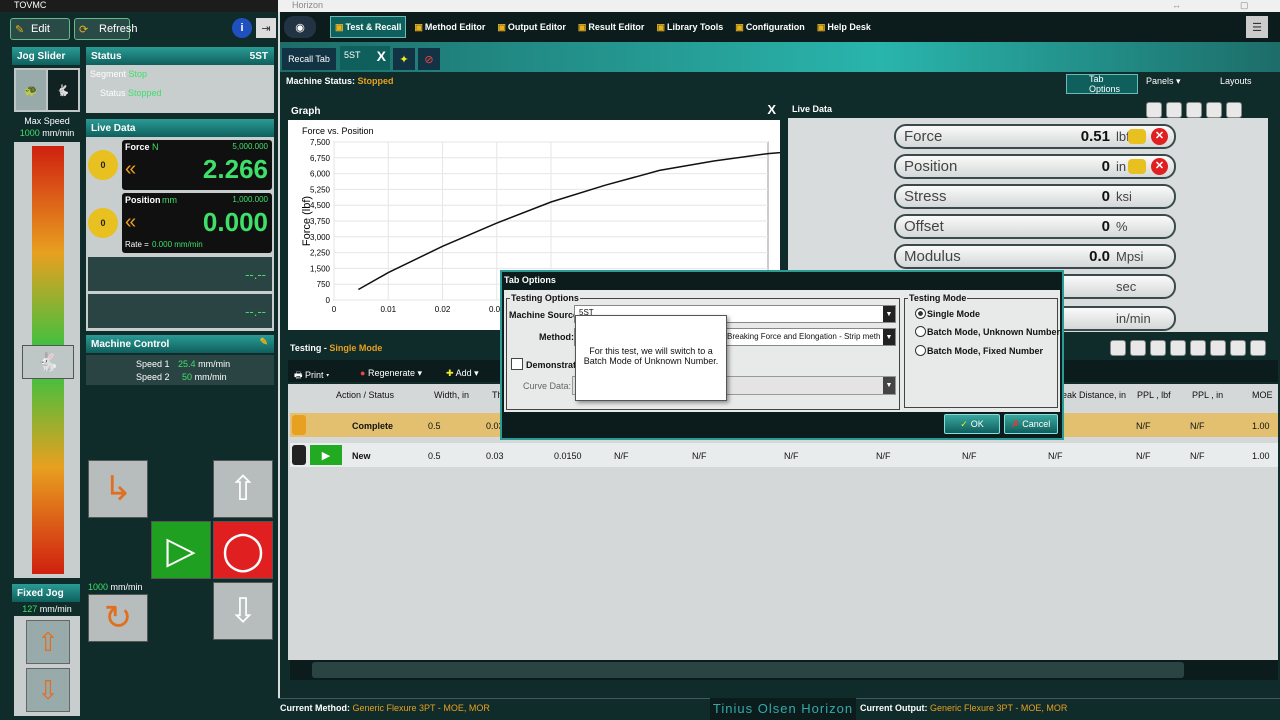  Describe the element at coordinates (1238, 348) in the screenshot. I see `stats-icon` at that location.